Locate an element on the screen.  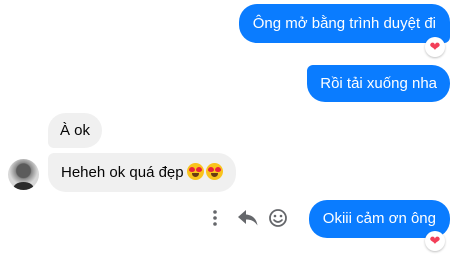
reply-icon is located at coordinates (248, 218).